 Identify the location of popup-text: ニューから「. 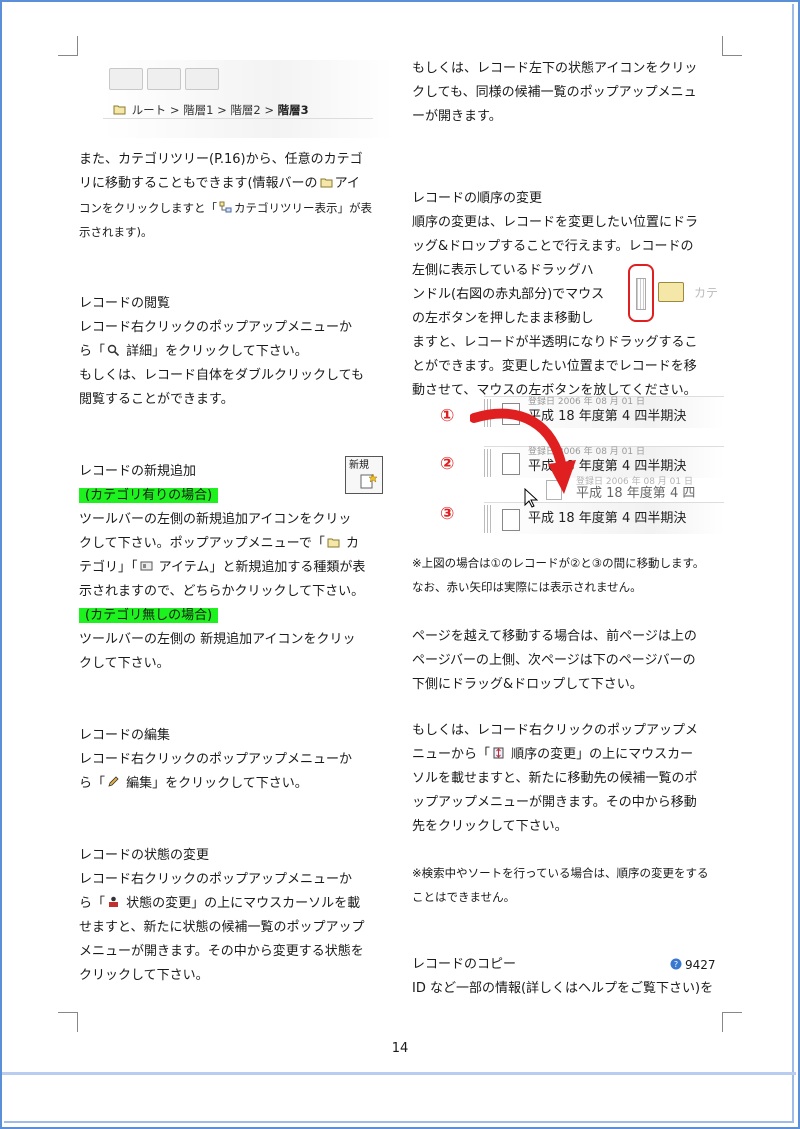
(451, 754).